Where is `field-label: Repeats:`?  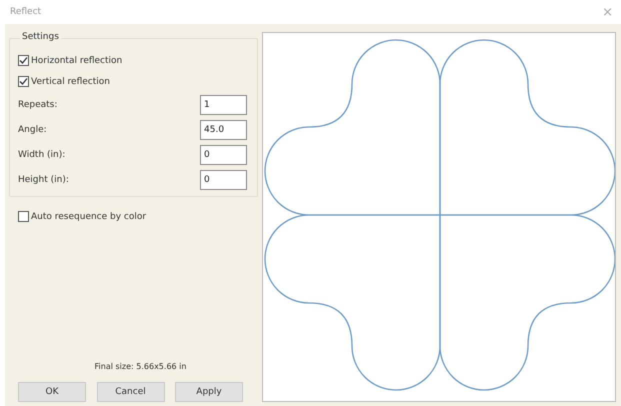 field-label: Repeats: is located at coordinates (38, 105).